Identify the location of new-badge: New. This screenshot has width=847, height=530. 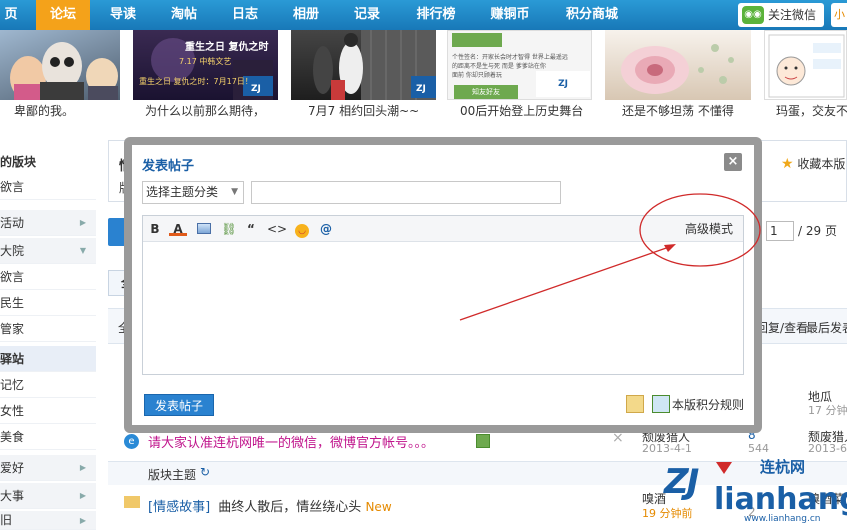
(378, 507).